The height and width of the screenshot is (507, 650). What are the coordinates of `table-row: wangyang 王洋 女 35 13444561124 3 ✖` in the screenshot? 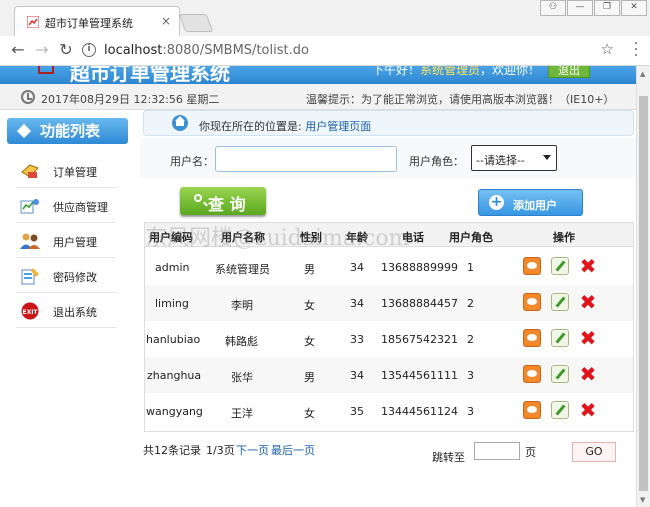 It's located at (389, 411).